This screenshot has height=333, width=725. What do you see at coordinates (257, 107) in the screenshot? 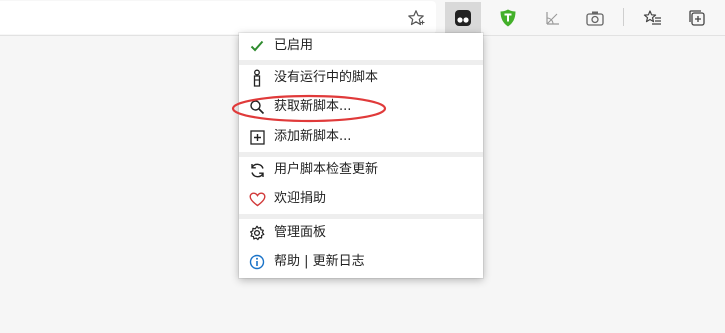
I see `search-icon` at bounding box center [257, 107].